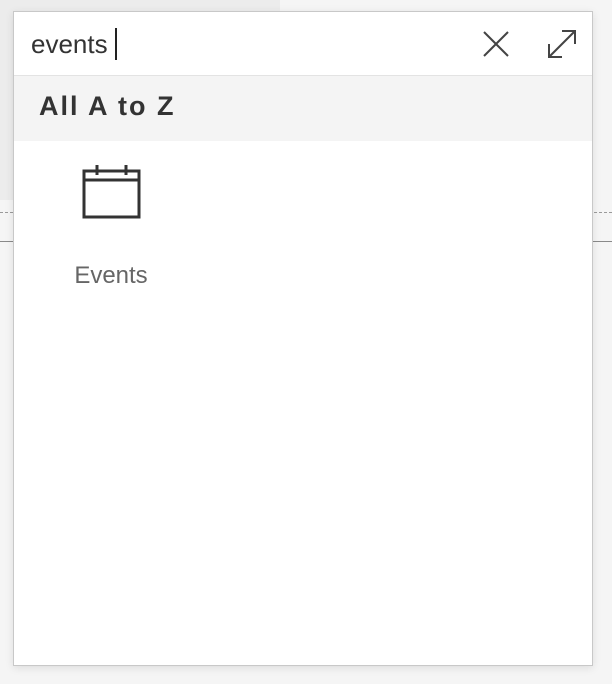 The height and width of the screenshot is (684, 612). I want to click on close-icon, so click(496, 44).